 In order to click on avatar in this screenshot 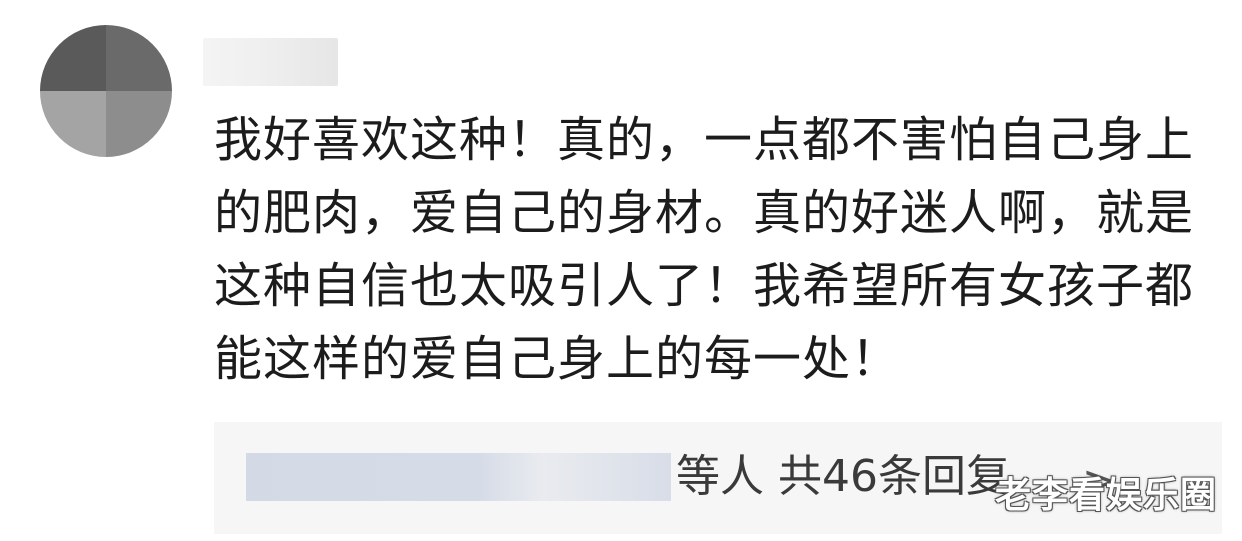, I will do `click(106, 91)`.